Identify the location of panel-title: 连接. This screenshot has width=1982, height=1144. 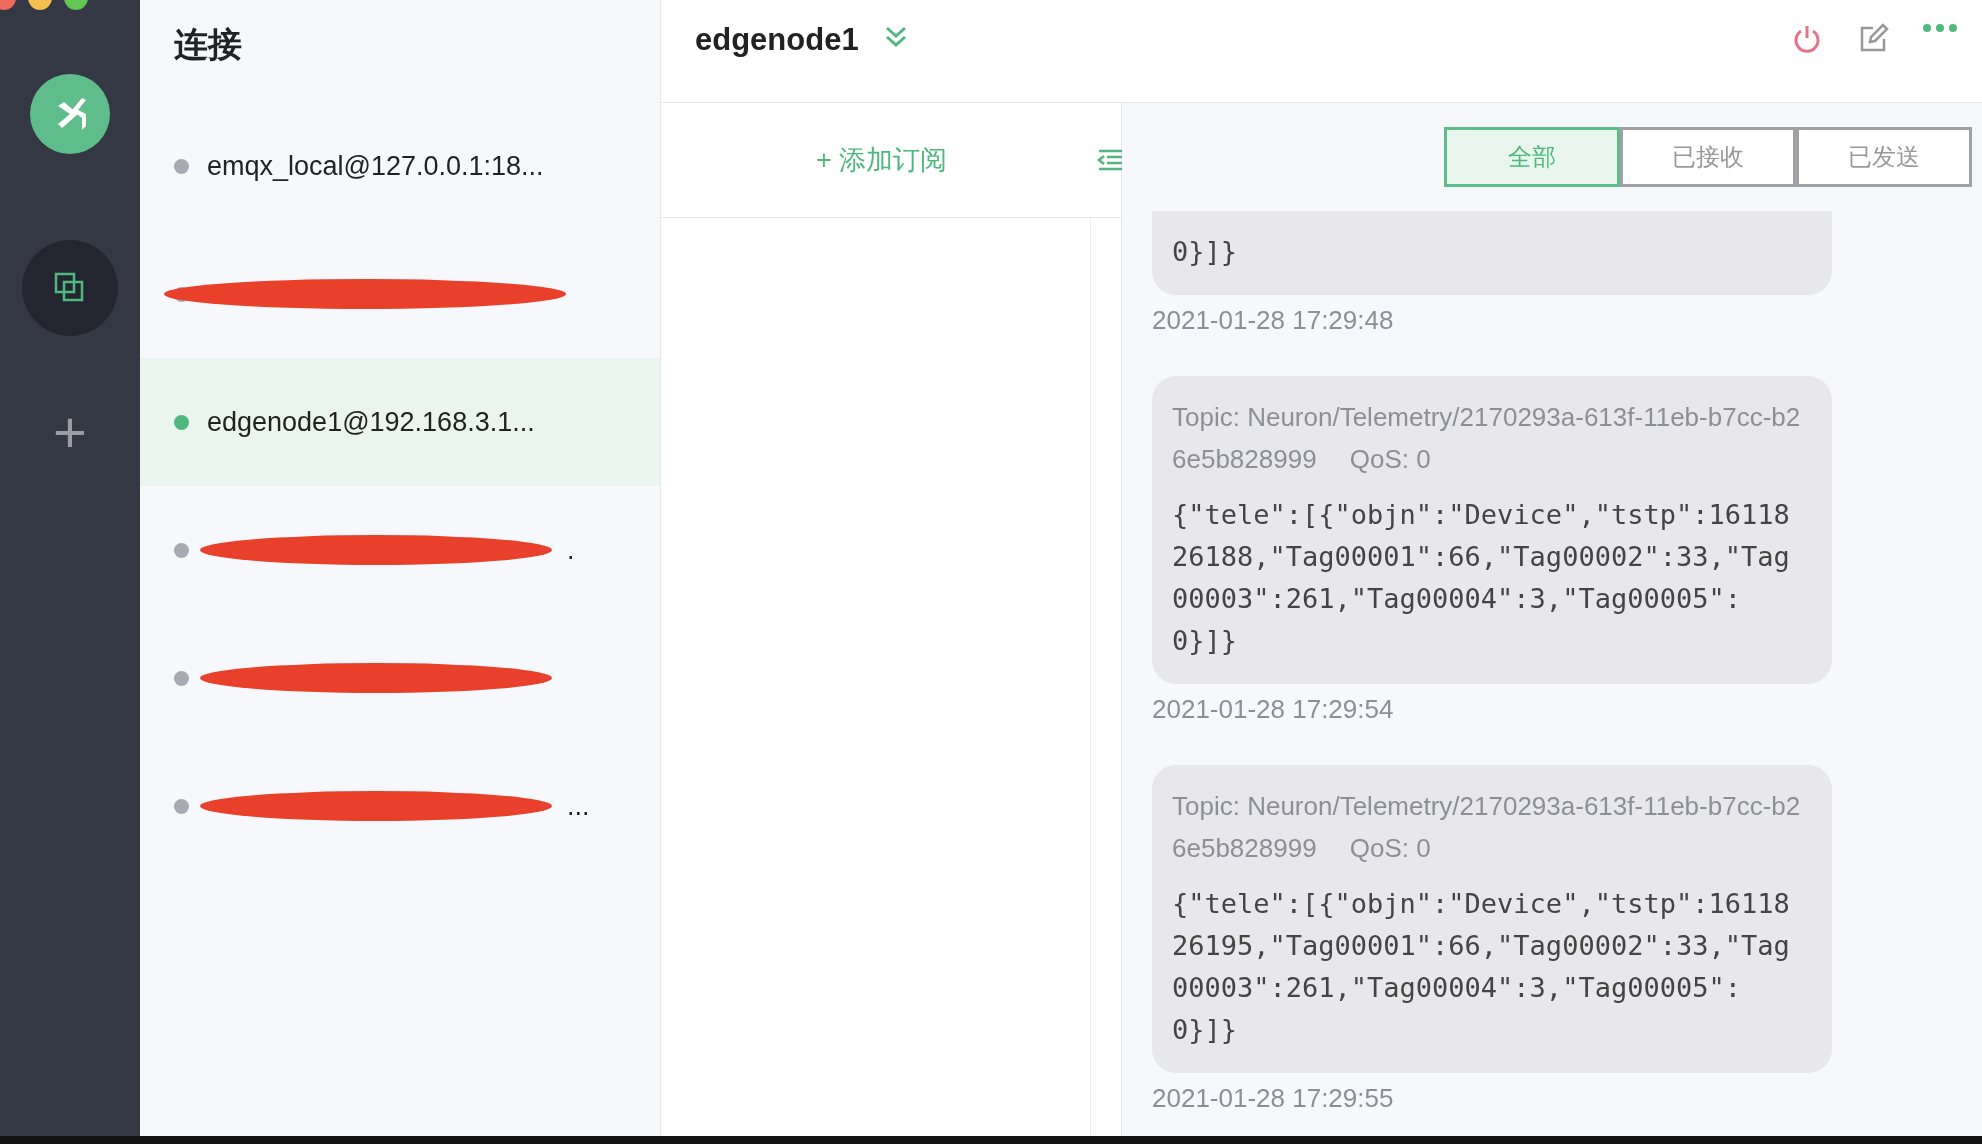
(208, 44).